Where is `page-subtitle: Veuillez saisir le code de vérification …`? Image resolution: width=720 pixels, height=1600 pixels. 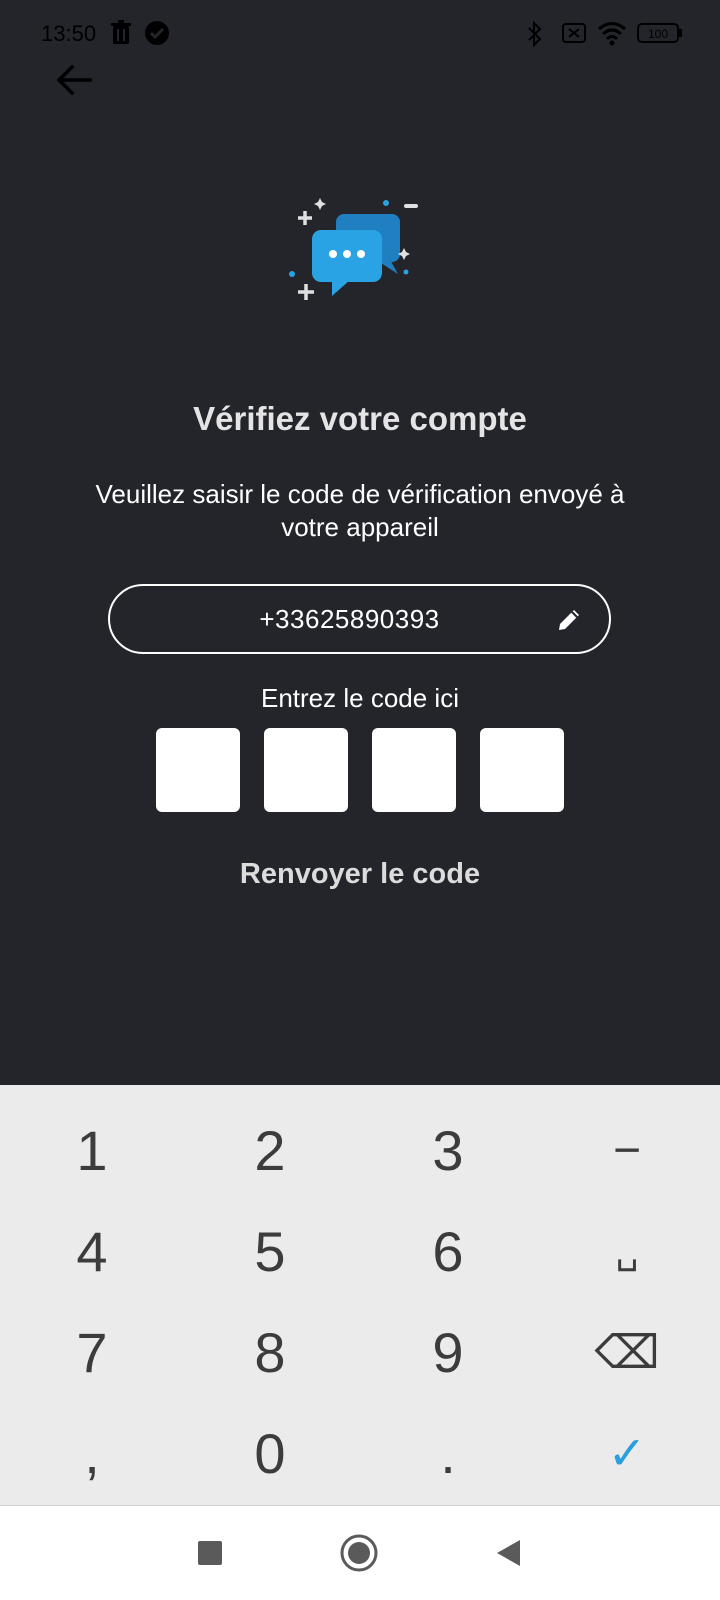
page-subtitle: Veuillez saisir le code de vérification … is located at coordinates (360, 510).